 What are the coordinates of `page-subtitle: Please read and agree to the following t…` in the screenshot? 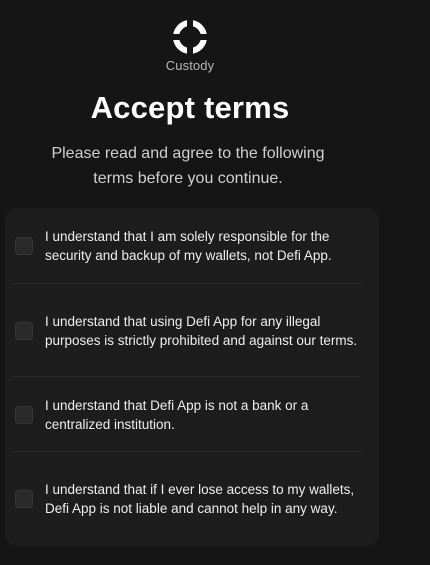 It's located at (188, 166).